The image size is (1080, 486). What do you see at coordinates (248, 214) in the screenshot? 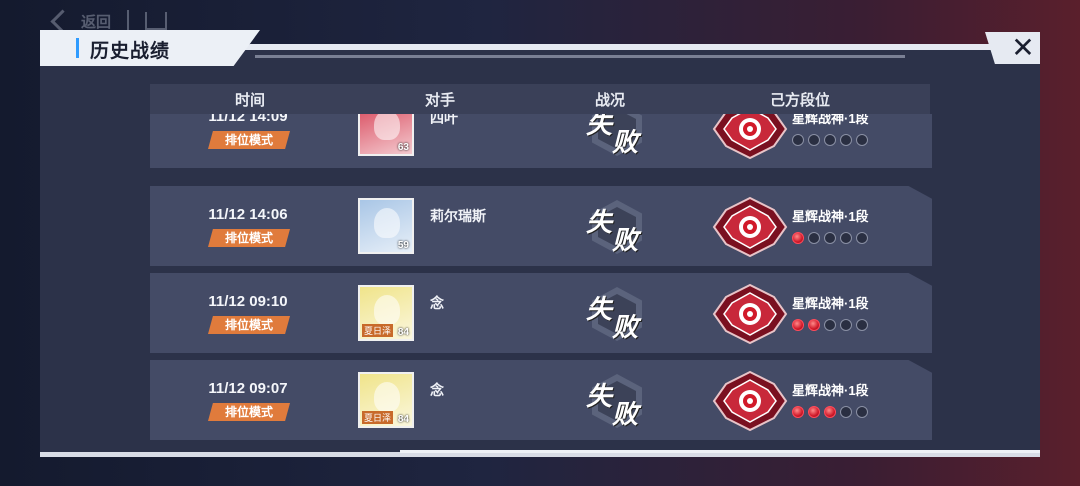
I see `match-time: 11/12 14:06` at bounding box center [248, 214].